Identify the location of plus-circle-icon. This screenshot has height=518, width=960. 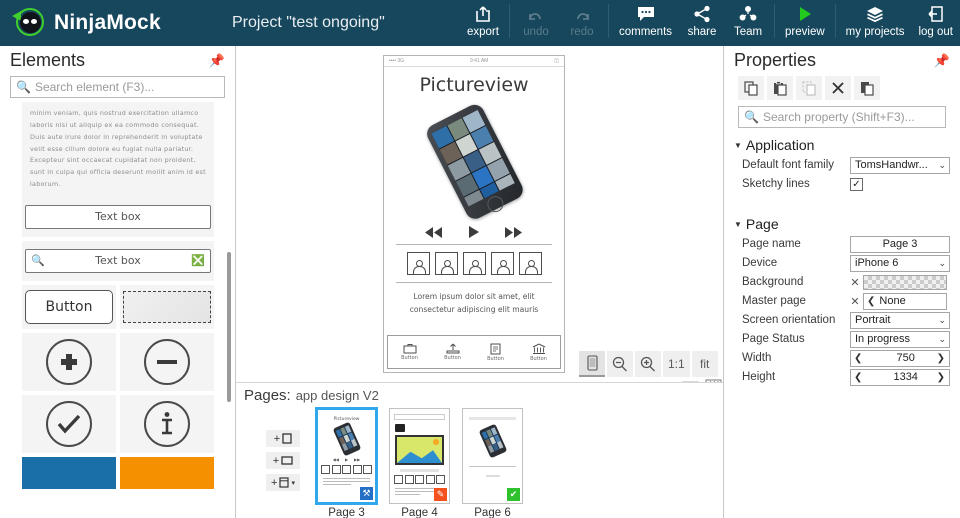
(69, 361).